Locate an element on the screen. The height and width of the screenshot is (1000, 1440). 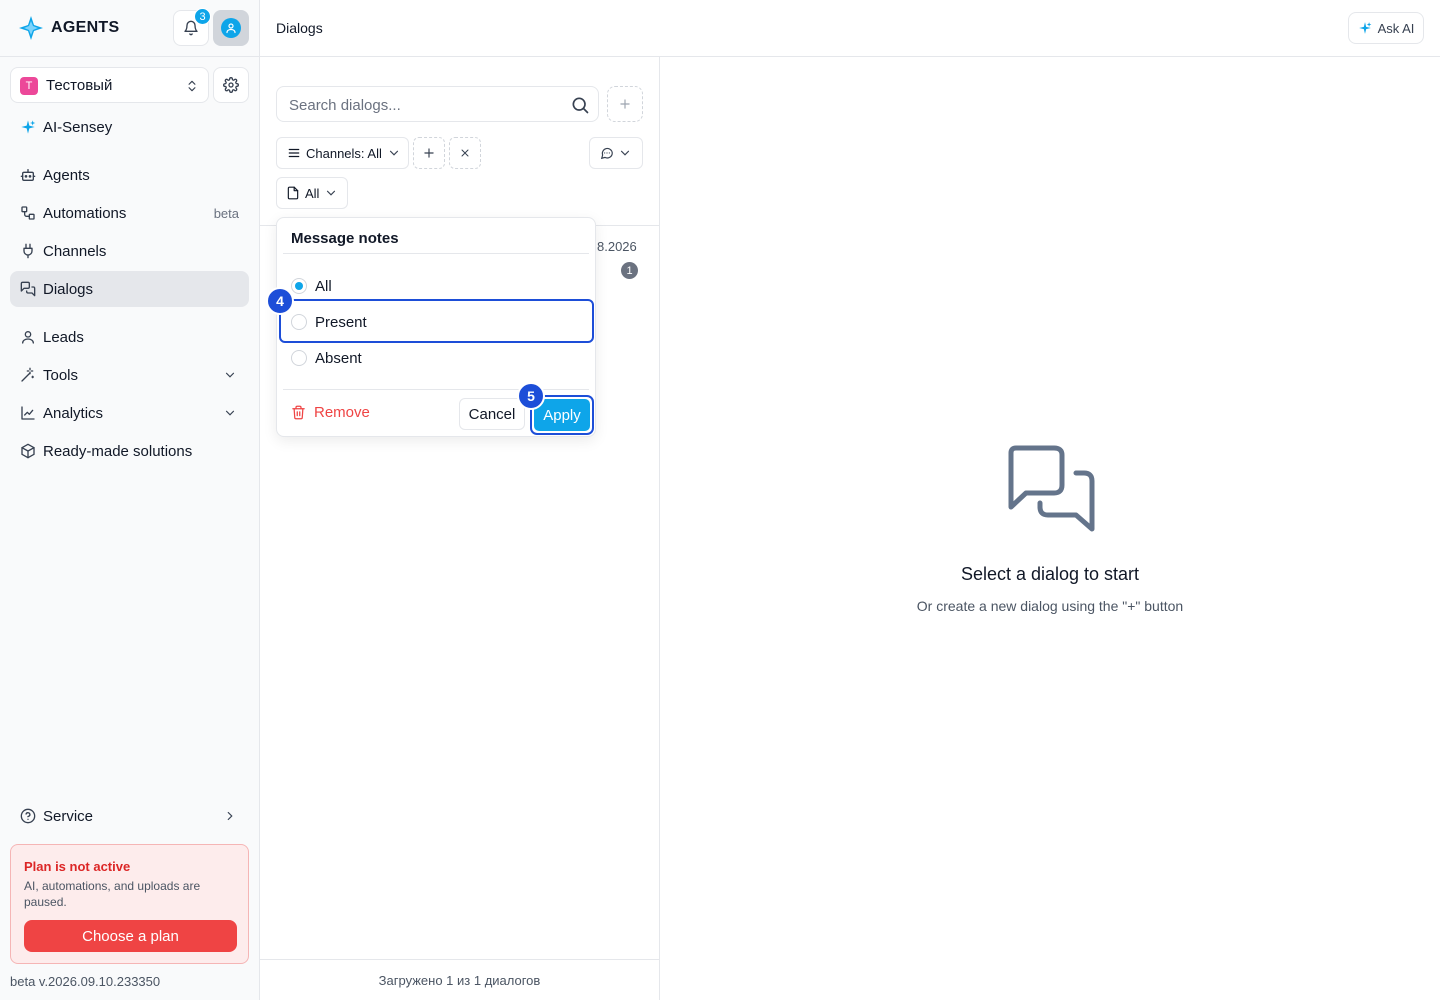
wand-icon is located at coordinates (28, 375).